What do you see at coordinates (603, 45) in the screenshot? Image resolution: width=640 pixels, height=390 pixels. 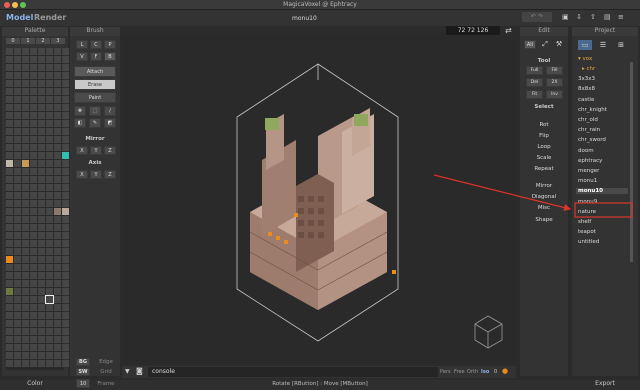 I see `list-icon: ☰` at bounding box center [603, 45].